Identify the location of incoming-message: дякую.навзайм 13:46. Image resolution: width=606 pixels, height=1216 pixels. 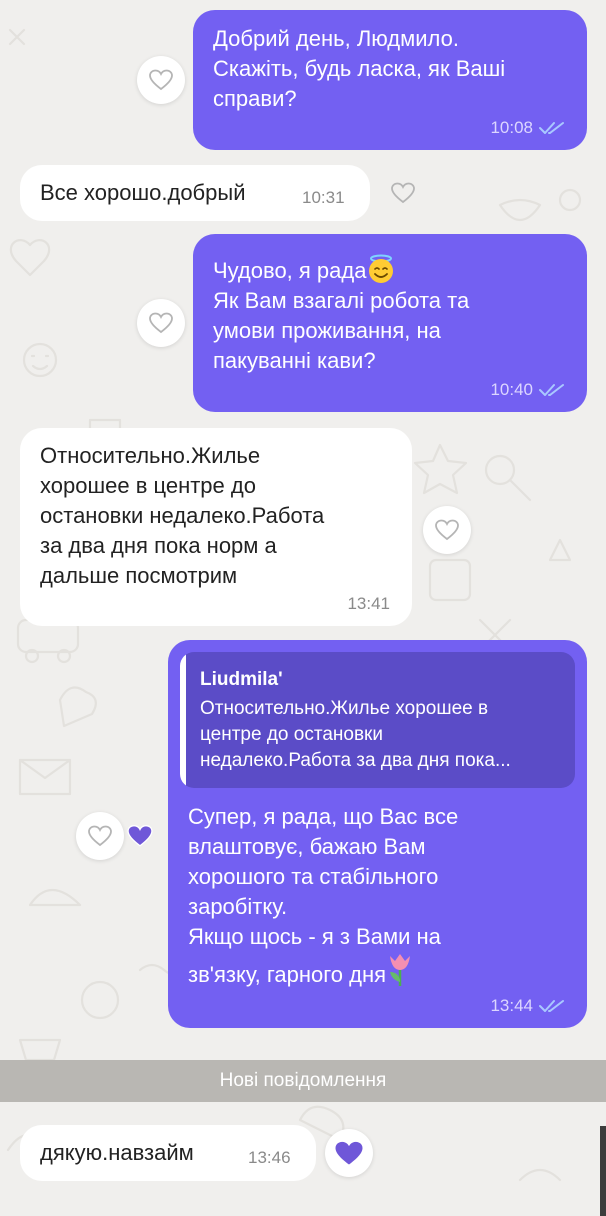
(168, 1153).